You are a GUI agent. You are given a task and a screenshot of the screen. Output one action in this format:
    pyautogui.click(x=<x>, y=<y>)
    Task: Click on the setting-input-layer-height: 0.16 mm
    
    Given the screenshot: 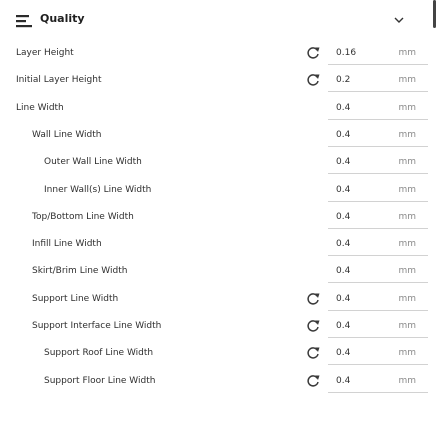 What is the action you would take?
    pyautogui.click(x=378, y=54)
    